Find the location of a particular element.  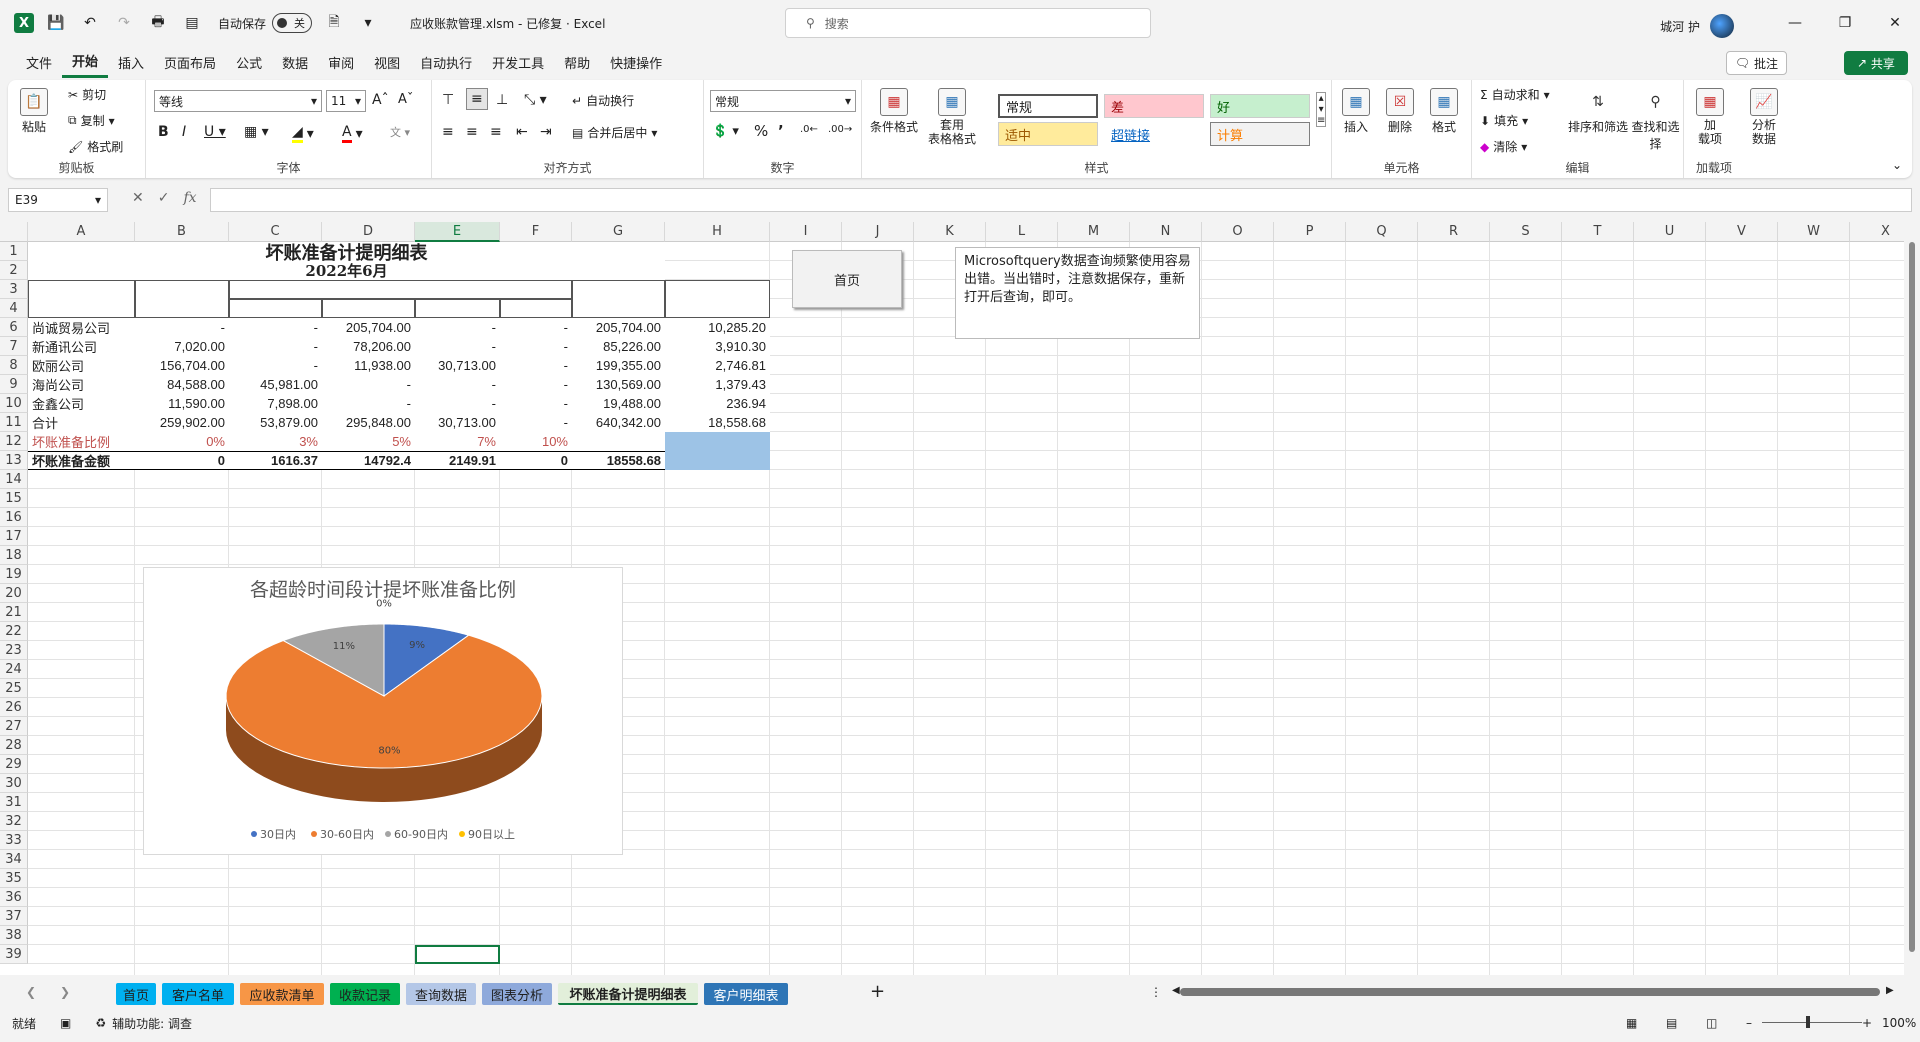

row-header: 34 is located at coordinates (14, 859).